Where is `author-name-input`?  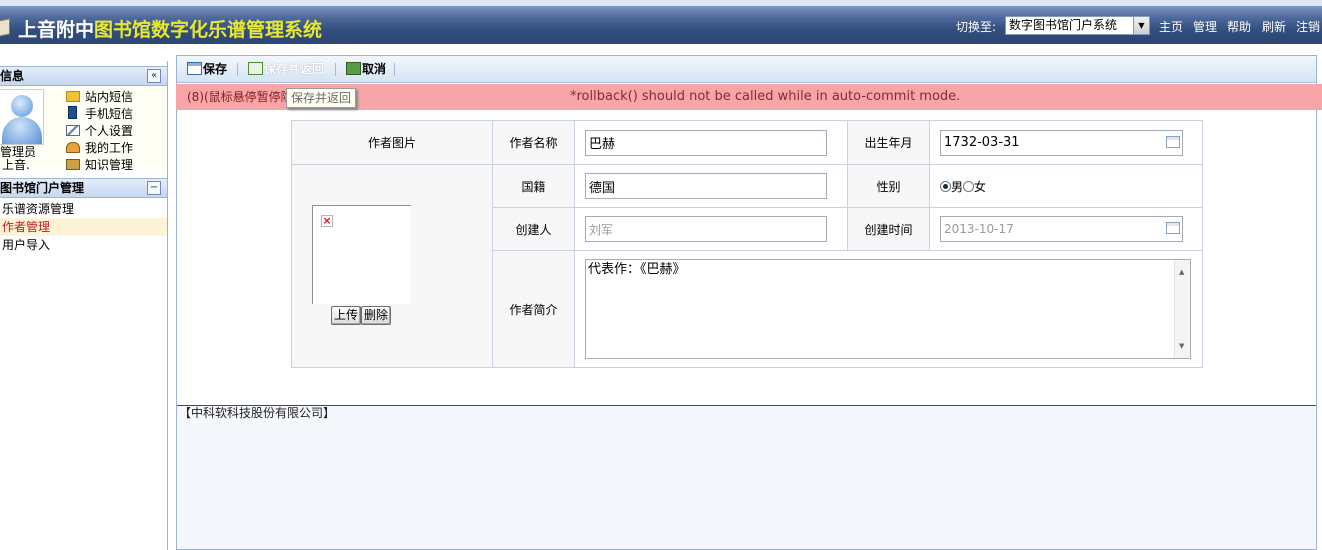 author-name-input is located at coordinates (706, 142).